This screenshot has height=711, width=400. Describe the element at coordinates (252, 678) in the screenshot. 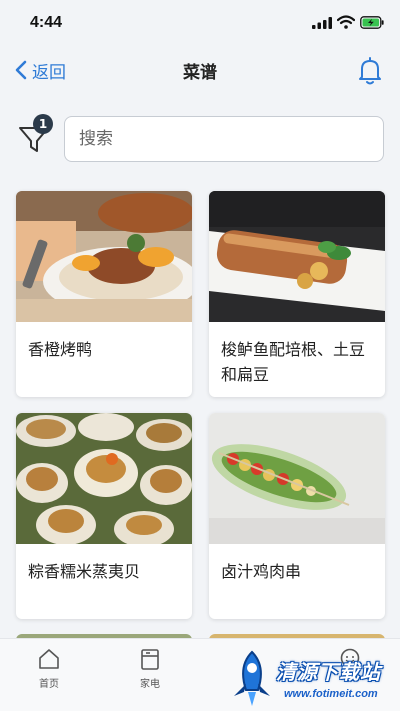

I see `rocket-logo-icon` at that location.